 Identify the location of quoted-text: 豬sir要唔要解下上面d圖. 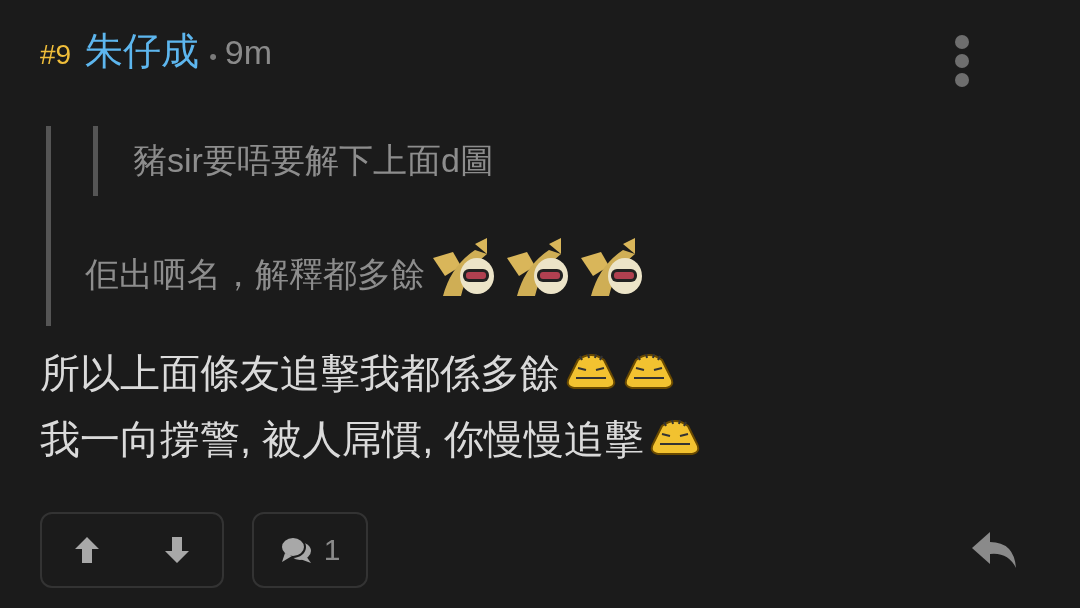
(313, 160).